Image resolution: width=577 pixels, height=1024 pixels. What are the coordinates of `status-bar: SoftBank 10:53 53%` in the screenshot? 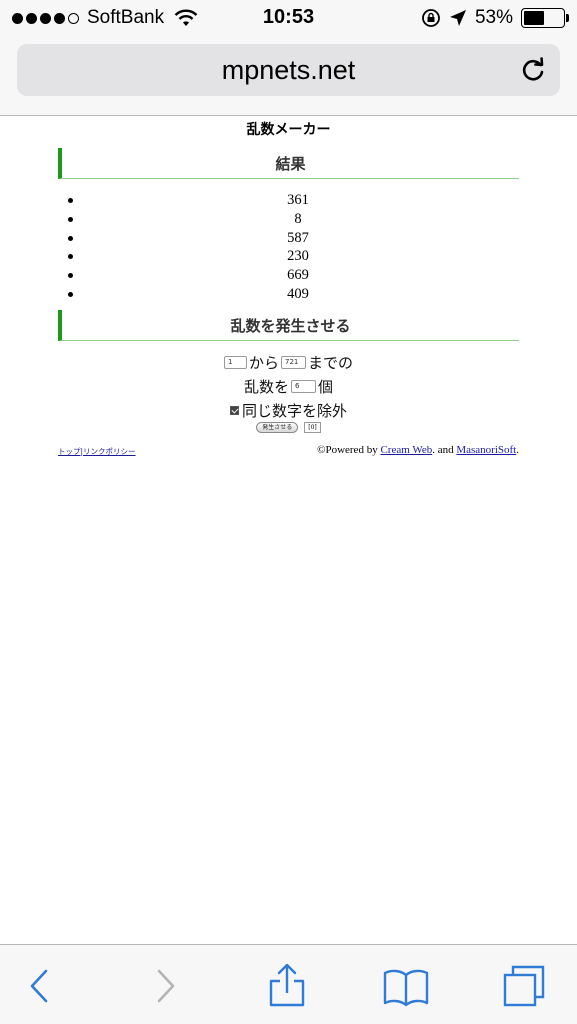 It's located at (288, 19).